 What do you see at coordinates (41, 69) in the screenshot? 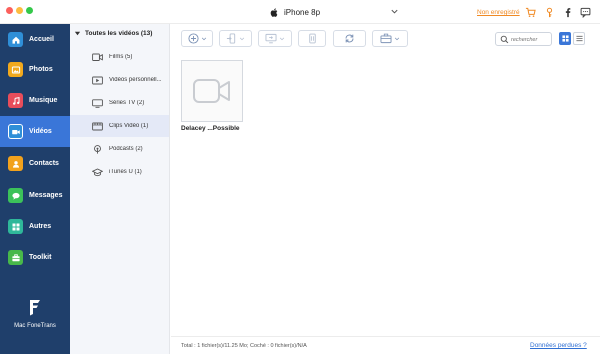
I see `sidebar-item-label: Photos` at bounding box center [41, 69].